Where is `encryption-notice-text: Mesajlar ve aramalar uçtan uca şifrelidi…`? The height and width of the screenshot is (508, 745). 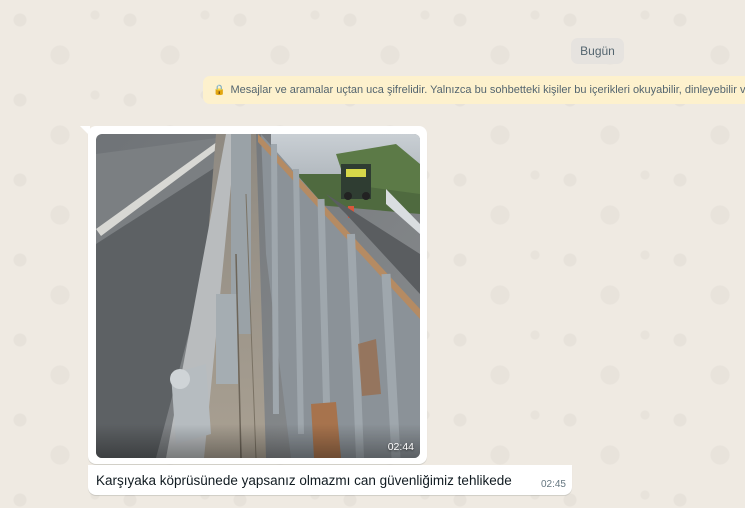
encryption-notice-text: Mesajlar ve aramalar uçtan uca şifrelidi… is located at coordinates (487, 90).